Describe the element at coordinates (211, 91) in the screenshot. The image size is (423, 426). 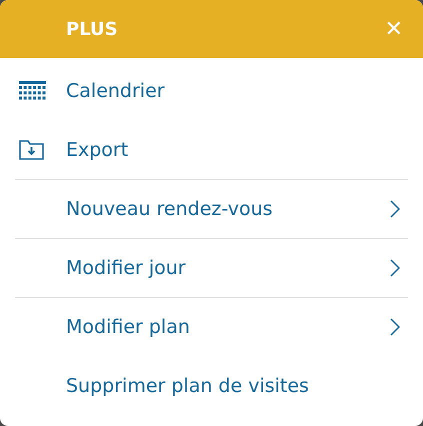
I see `menu-item: Calendrier` at that location.